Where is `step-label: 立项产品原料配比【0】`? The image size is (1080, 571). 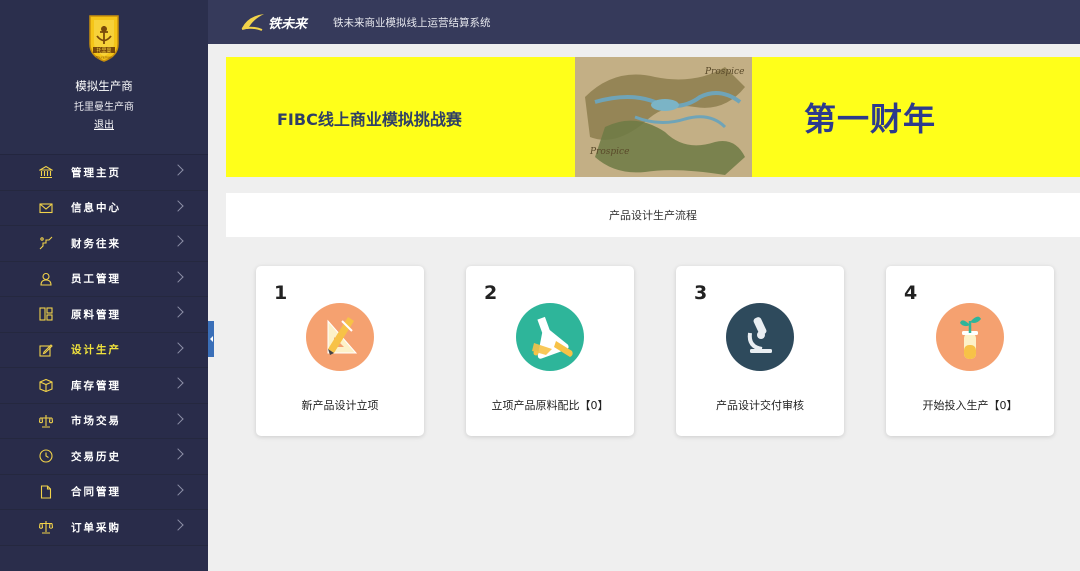
step-label: 立项产品原料配比【0】 is located at coordinates (550, 405).